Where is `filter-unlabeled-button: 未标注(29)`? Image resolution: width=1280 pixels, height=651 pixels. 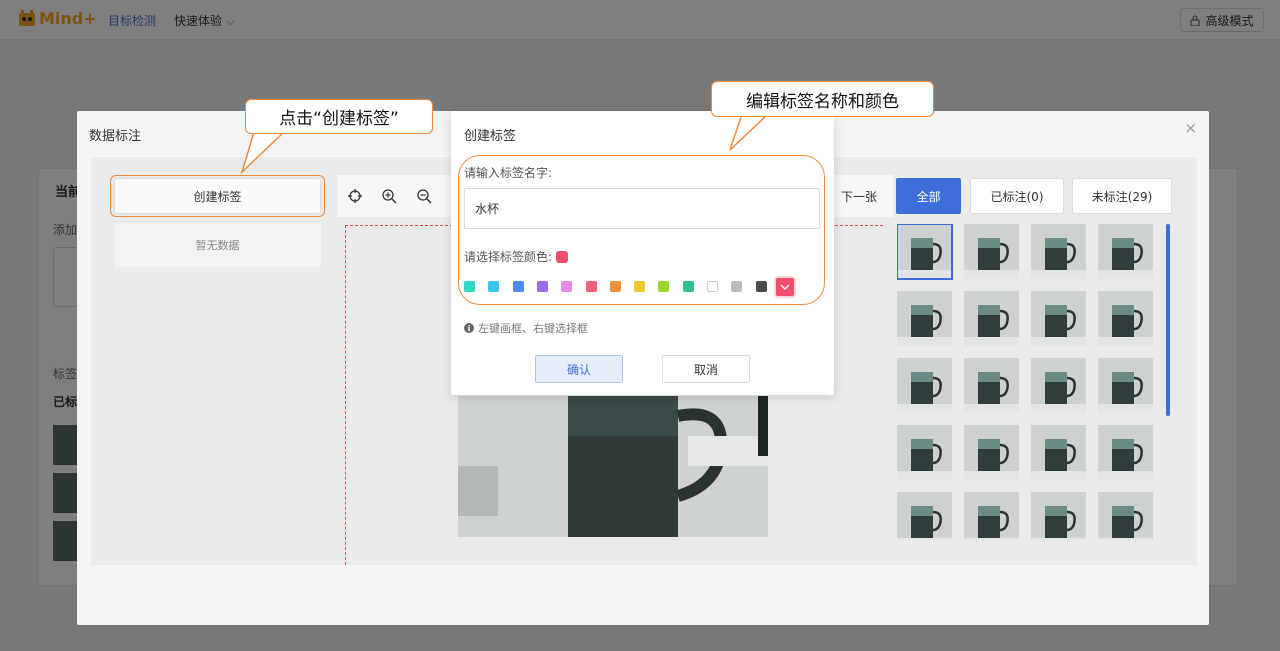
filter-unlabeled-button: 未标注(29) is located at coordinates (1122, 196).